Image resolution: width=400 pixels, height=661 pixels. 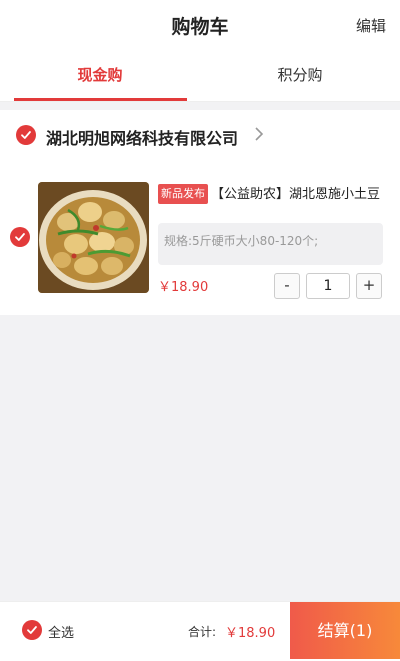 I want to click on tab-bar: 现金购 积分购, so click(x=200, y=76).